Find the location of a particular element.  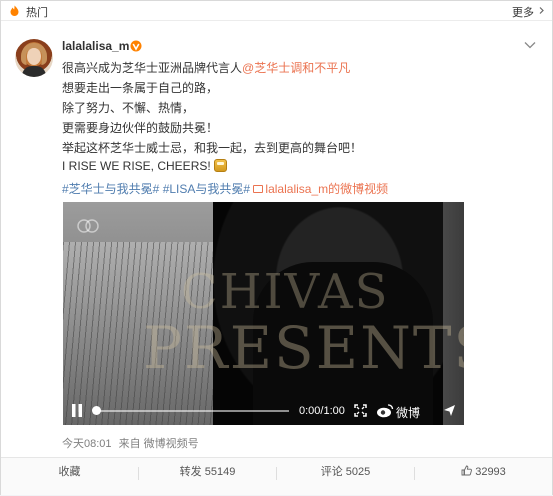

pause-icon is located at coordinates (77, 410).